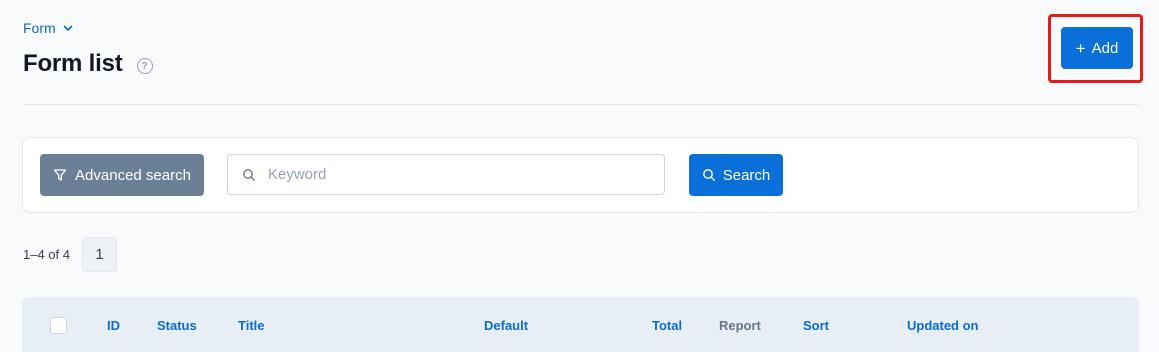 The height and width of the screenshot is (352, 1159). I want to click on page-title: Form list, so click(73, 63).